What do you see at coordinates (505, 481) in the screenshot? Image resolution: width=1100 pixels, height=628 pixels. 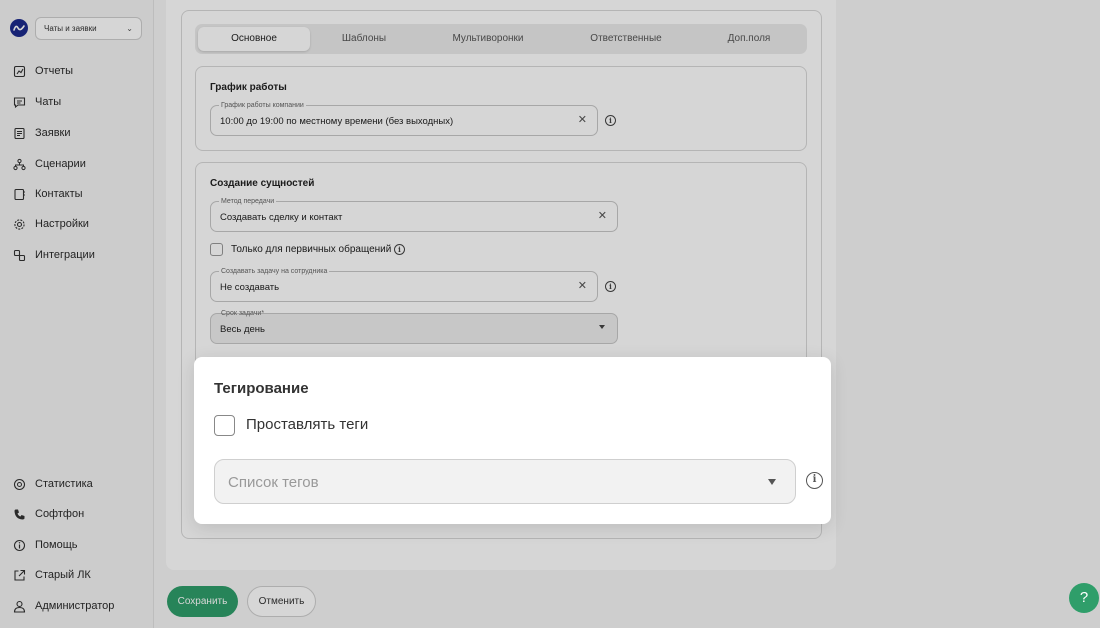 I see `tags-list-select: Список тегов` at bounding box center [505, 481].